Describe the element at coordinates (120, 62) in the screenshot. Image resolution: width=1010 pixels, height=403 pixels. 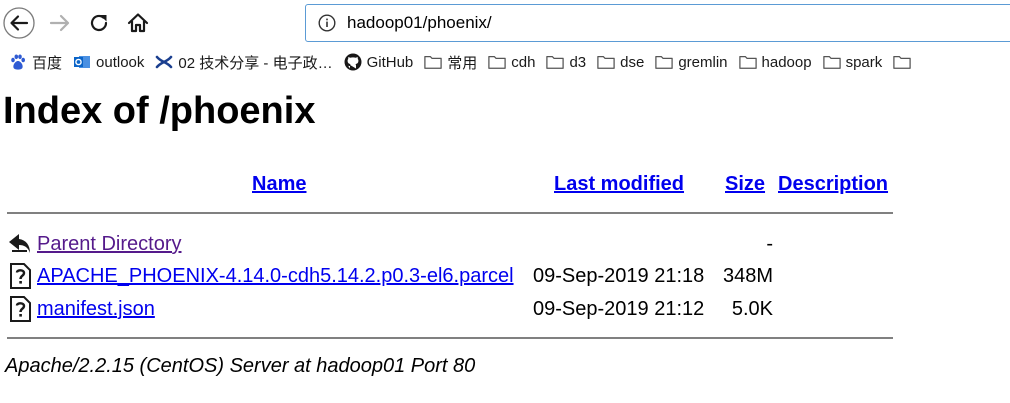
I see `bookmark-label: outlook` at that location.